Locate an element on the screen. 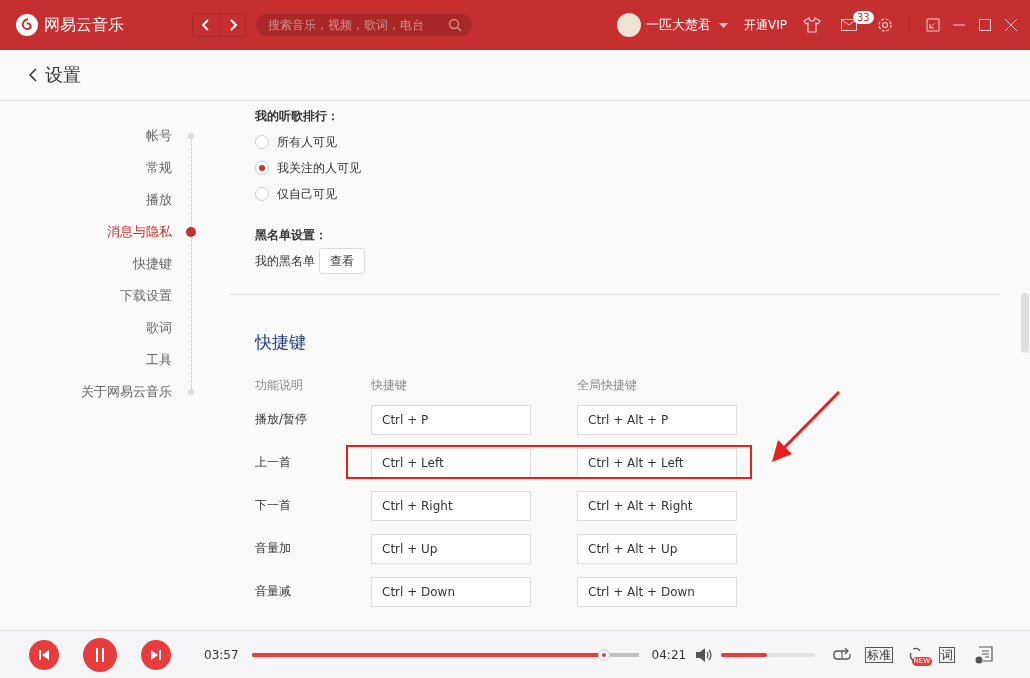 Image resolution: width=1030 pixels, height=678 pixels. shortcut-field: Ctrl + Down is located at coordinates (451, 591).